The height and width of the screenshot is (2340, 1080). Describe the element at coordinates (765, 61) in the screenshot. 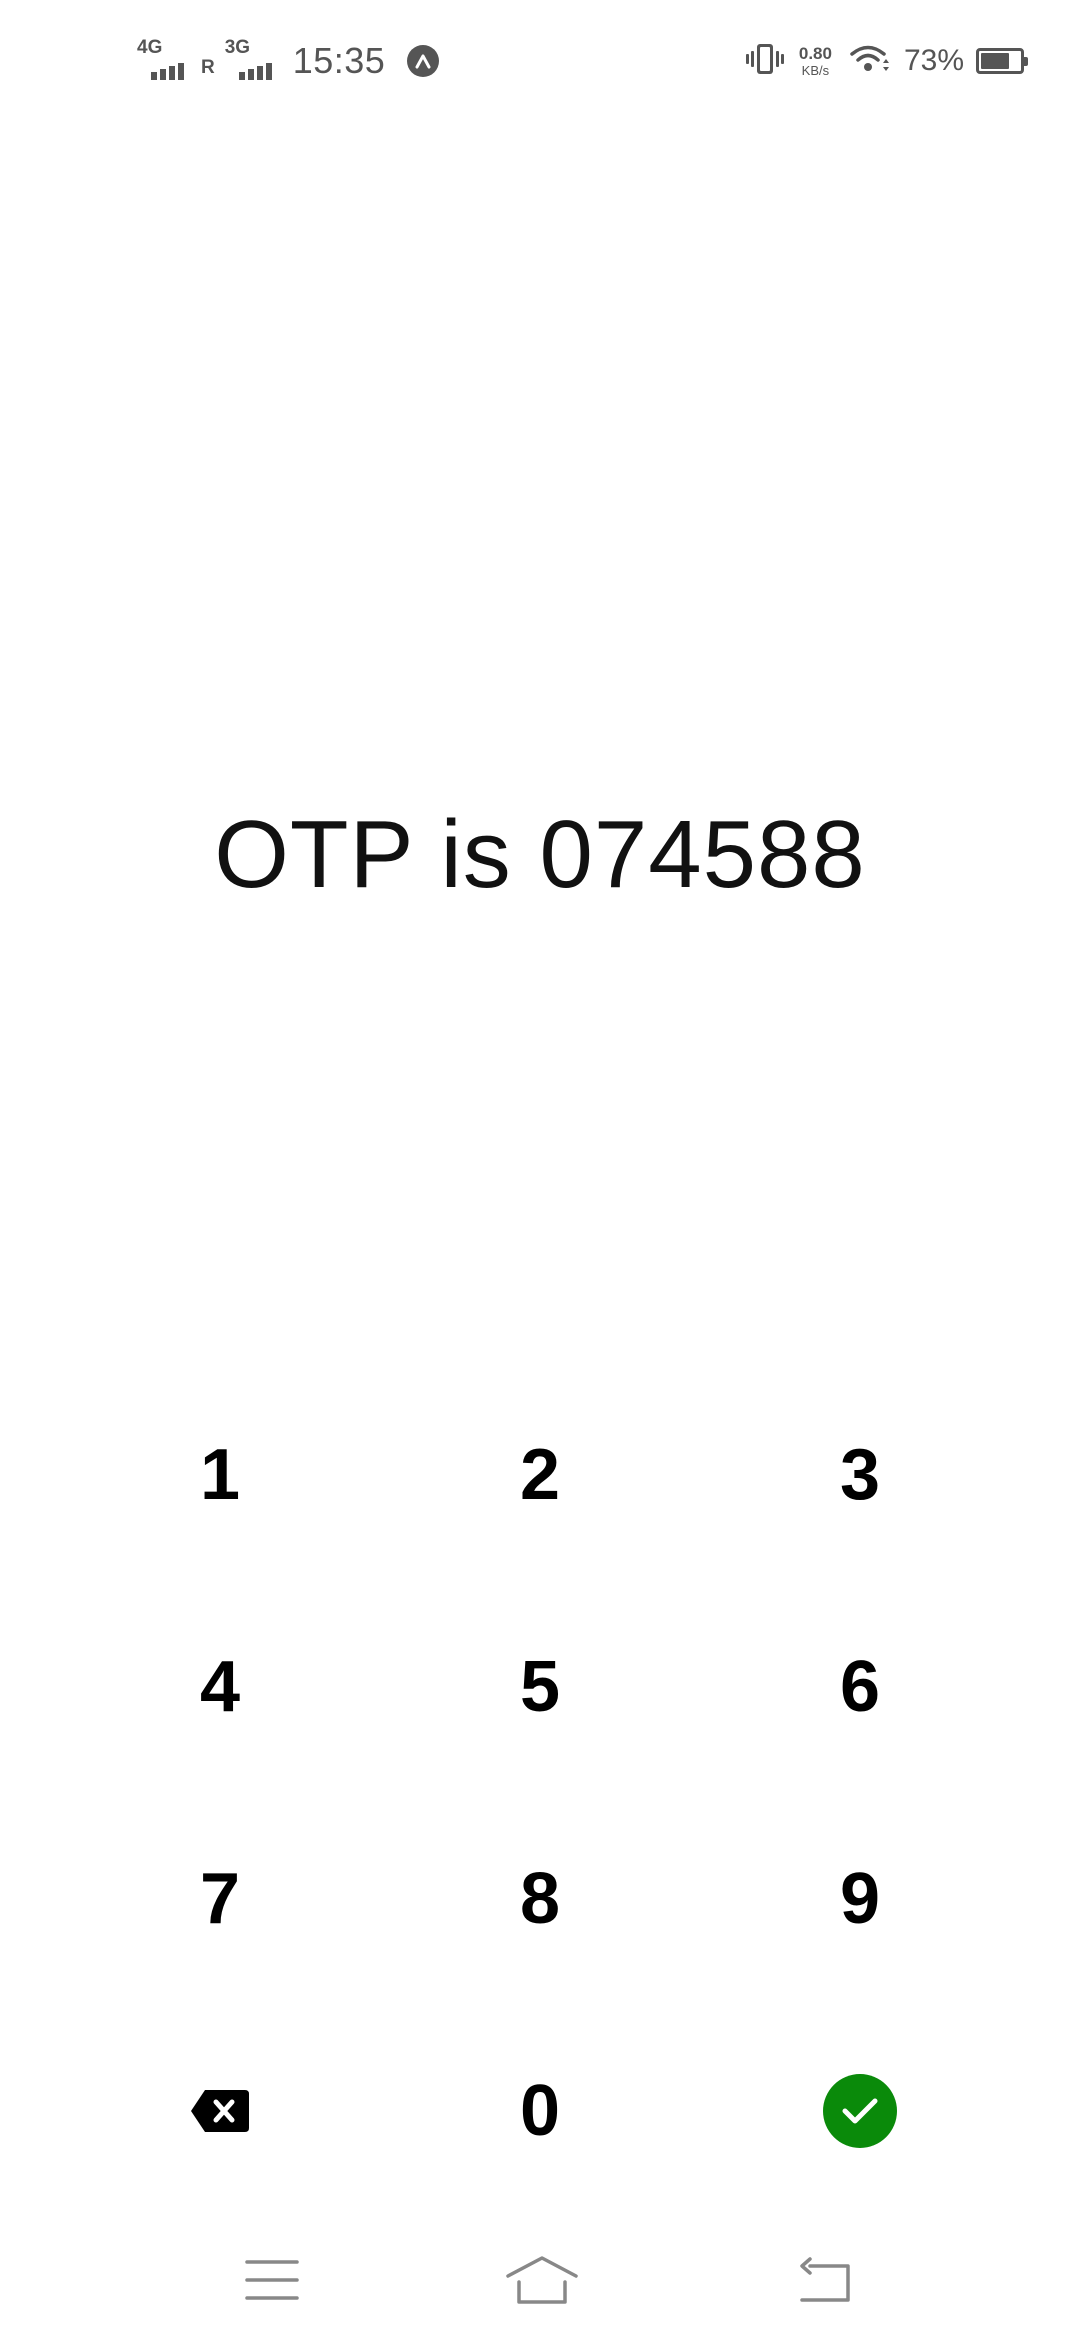

I see `vibrate-icon` at that location.